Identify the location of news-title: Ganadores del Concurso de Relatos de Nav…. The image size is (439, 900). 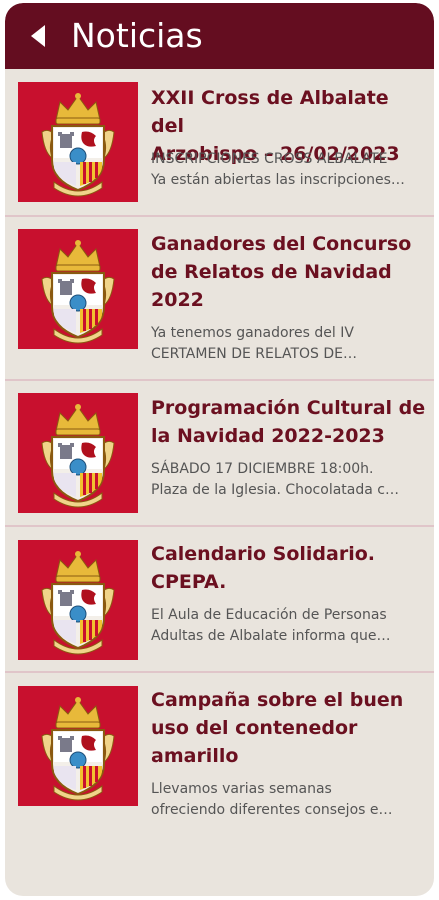
(289, 272).